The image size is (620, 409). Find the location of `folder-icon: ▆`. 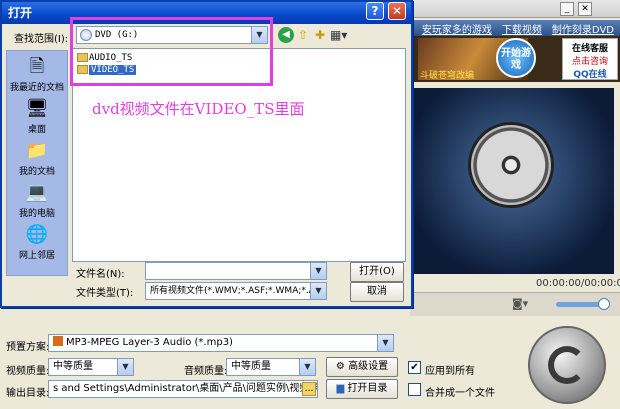

folder-icon: ▆ is located at coordinates (340, 388).